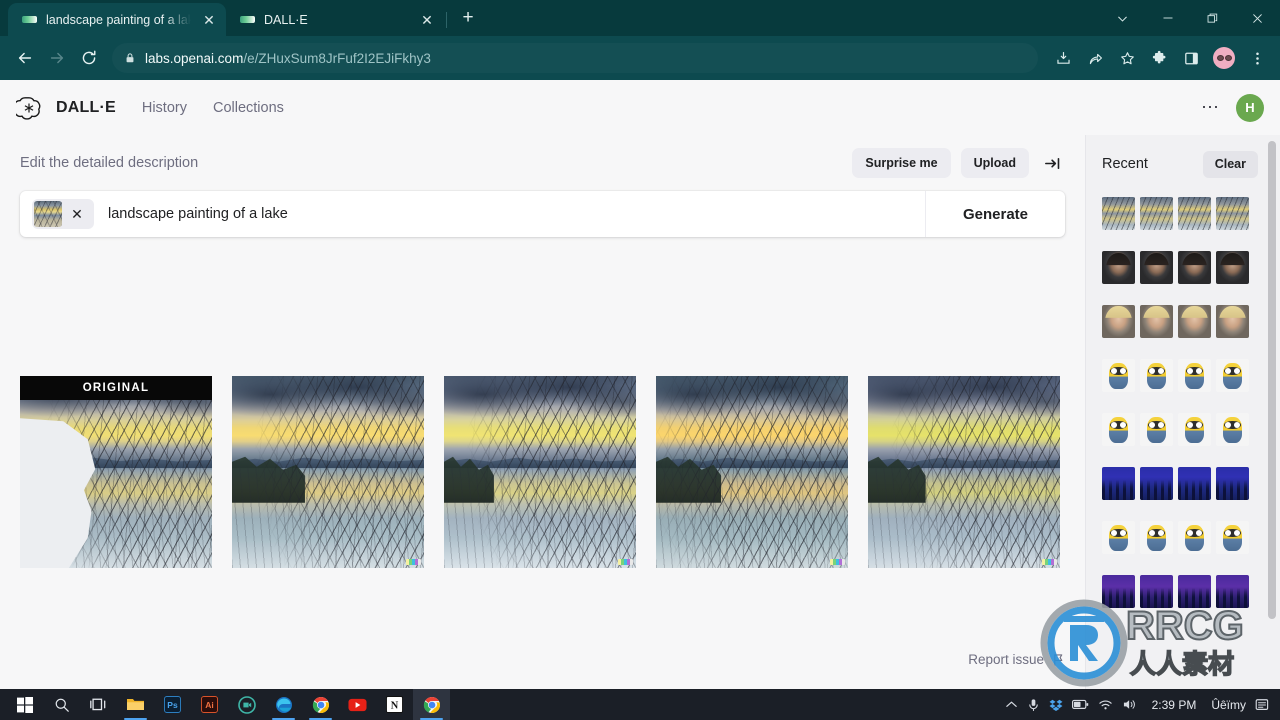 This screenshot has width=1280, height=720. I want to click on recent-row, so click(1191, 267).